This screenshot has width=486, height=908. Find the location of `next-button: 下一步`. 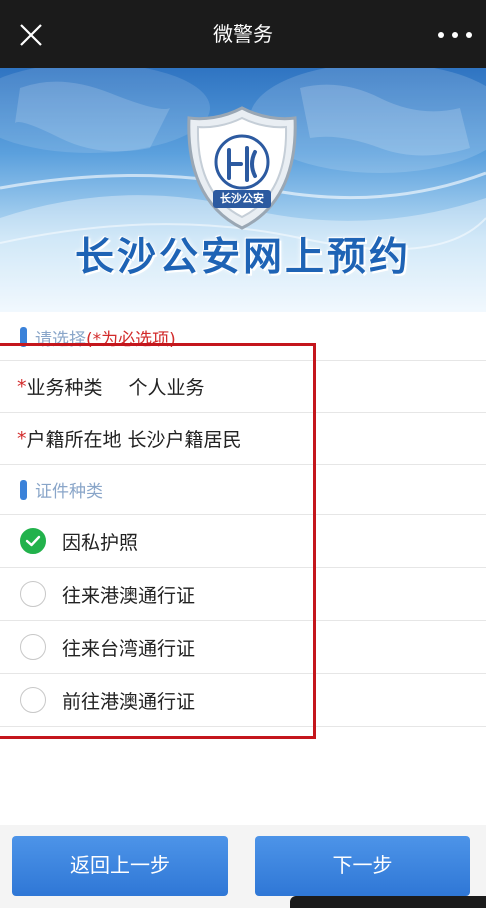

next-button: 下一步 is located at coordinates (362, 866).